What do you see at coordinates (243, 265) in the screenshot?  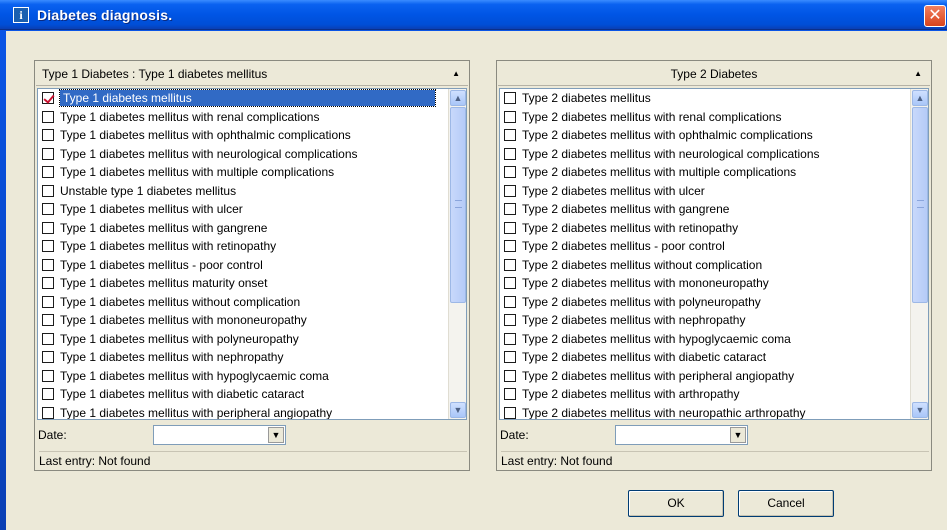 I see `type1-list-item: Type 1 diabetes mellitus - poor control` at bounding box center [243, 265].